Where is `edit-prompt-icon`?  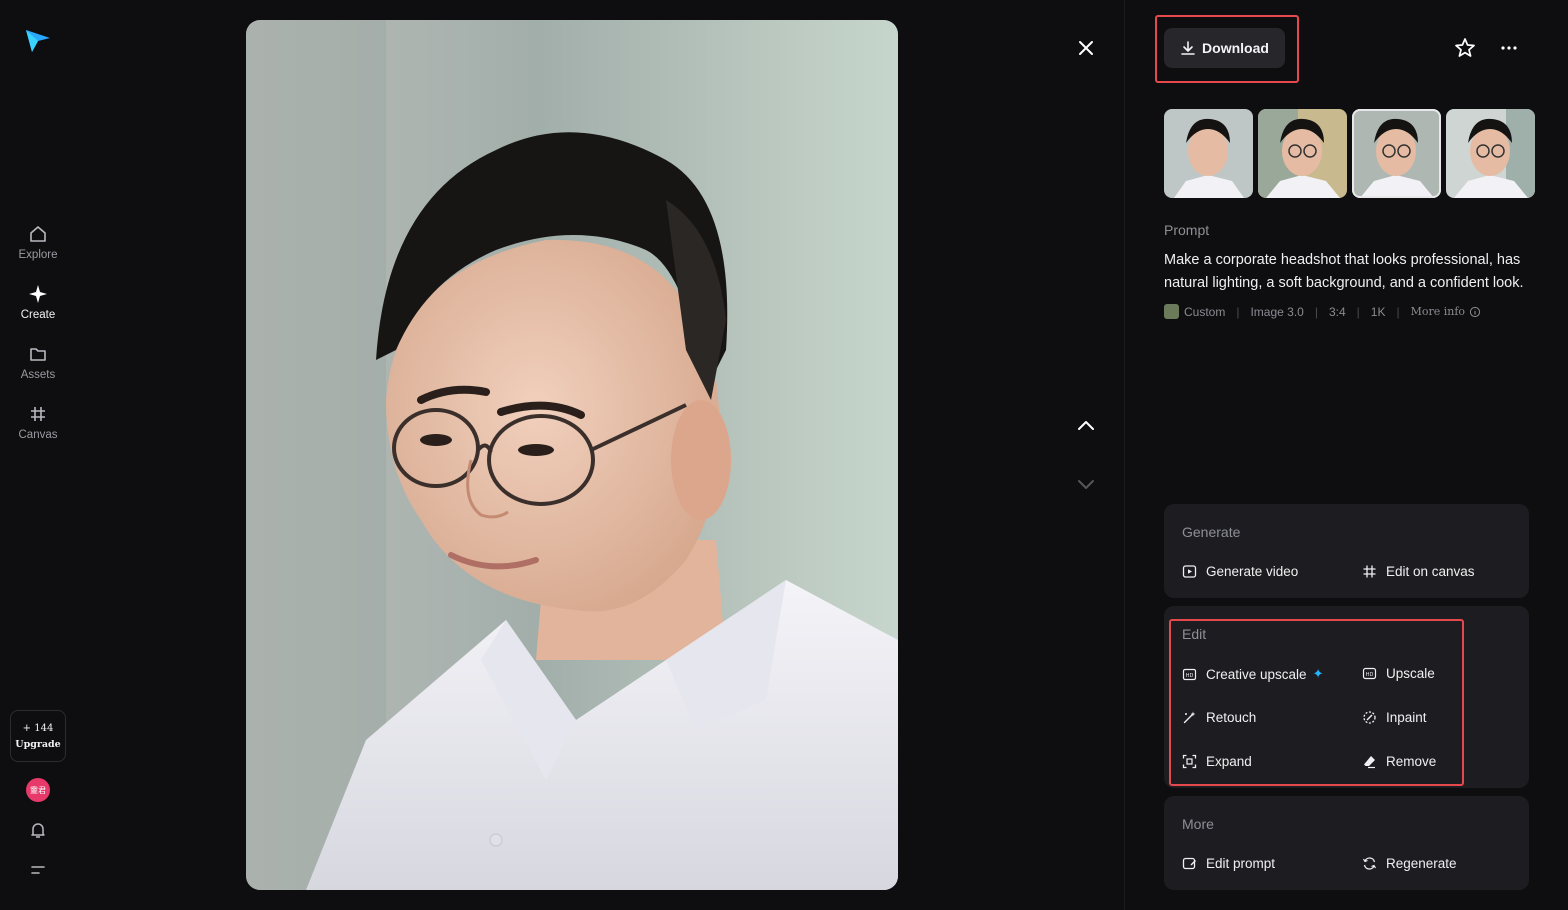 edit-prompt-icon is located at coordinates (1189, 863).